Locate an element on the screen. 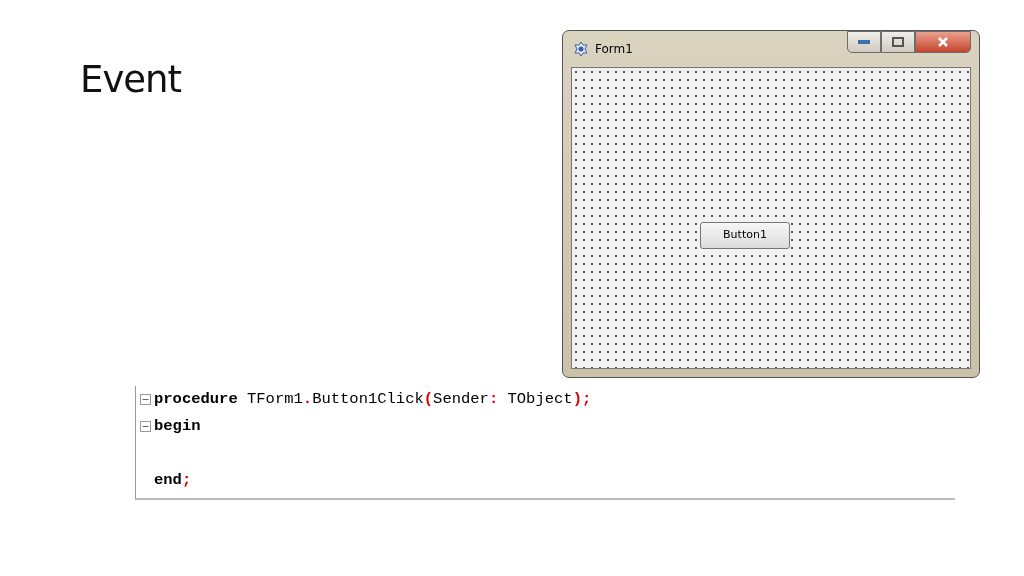 The height and width of the screenshot is (576, 1024). code-line: begin is located at coordinates (177, 426).